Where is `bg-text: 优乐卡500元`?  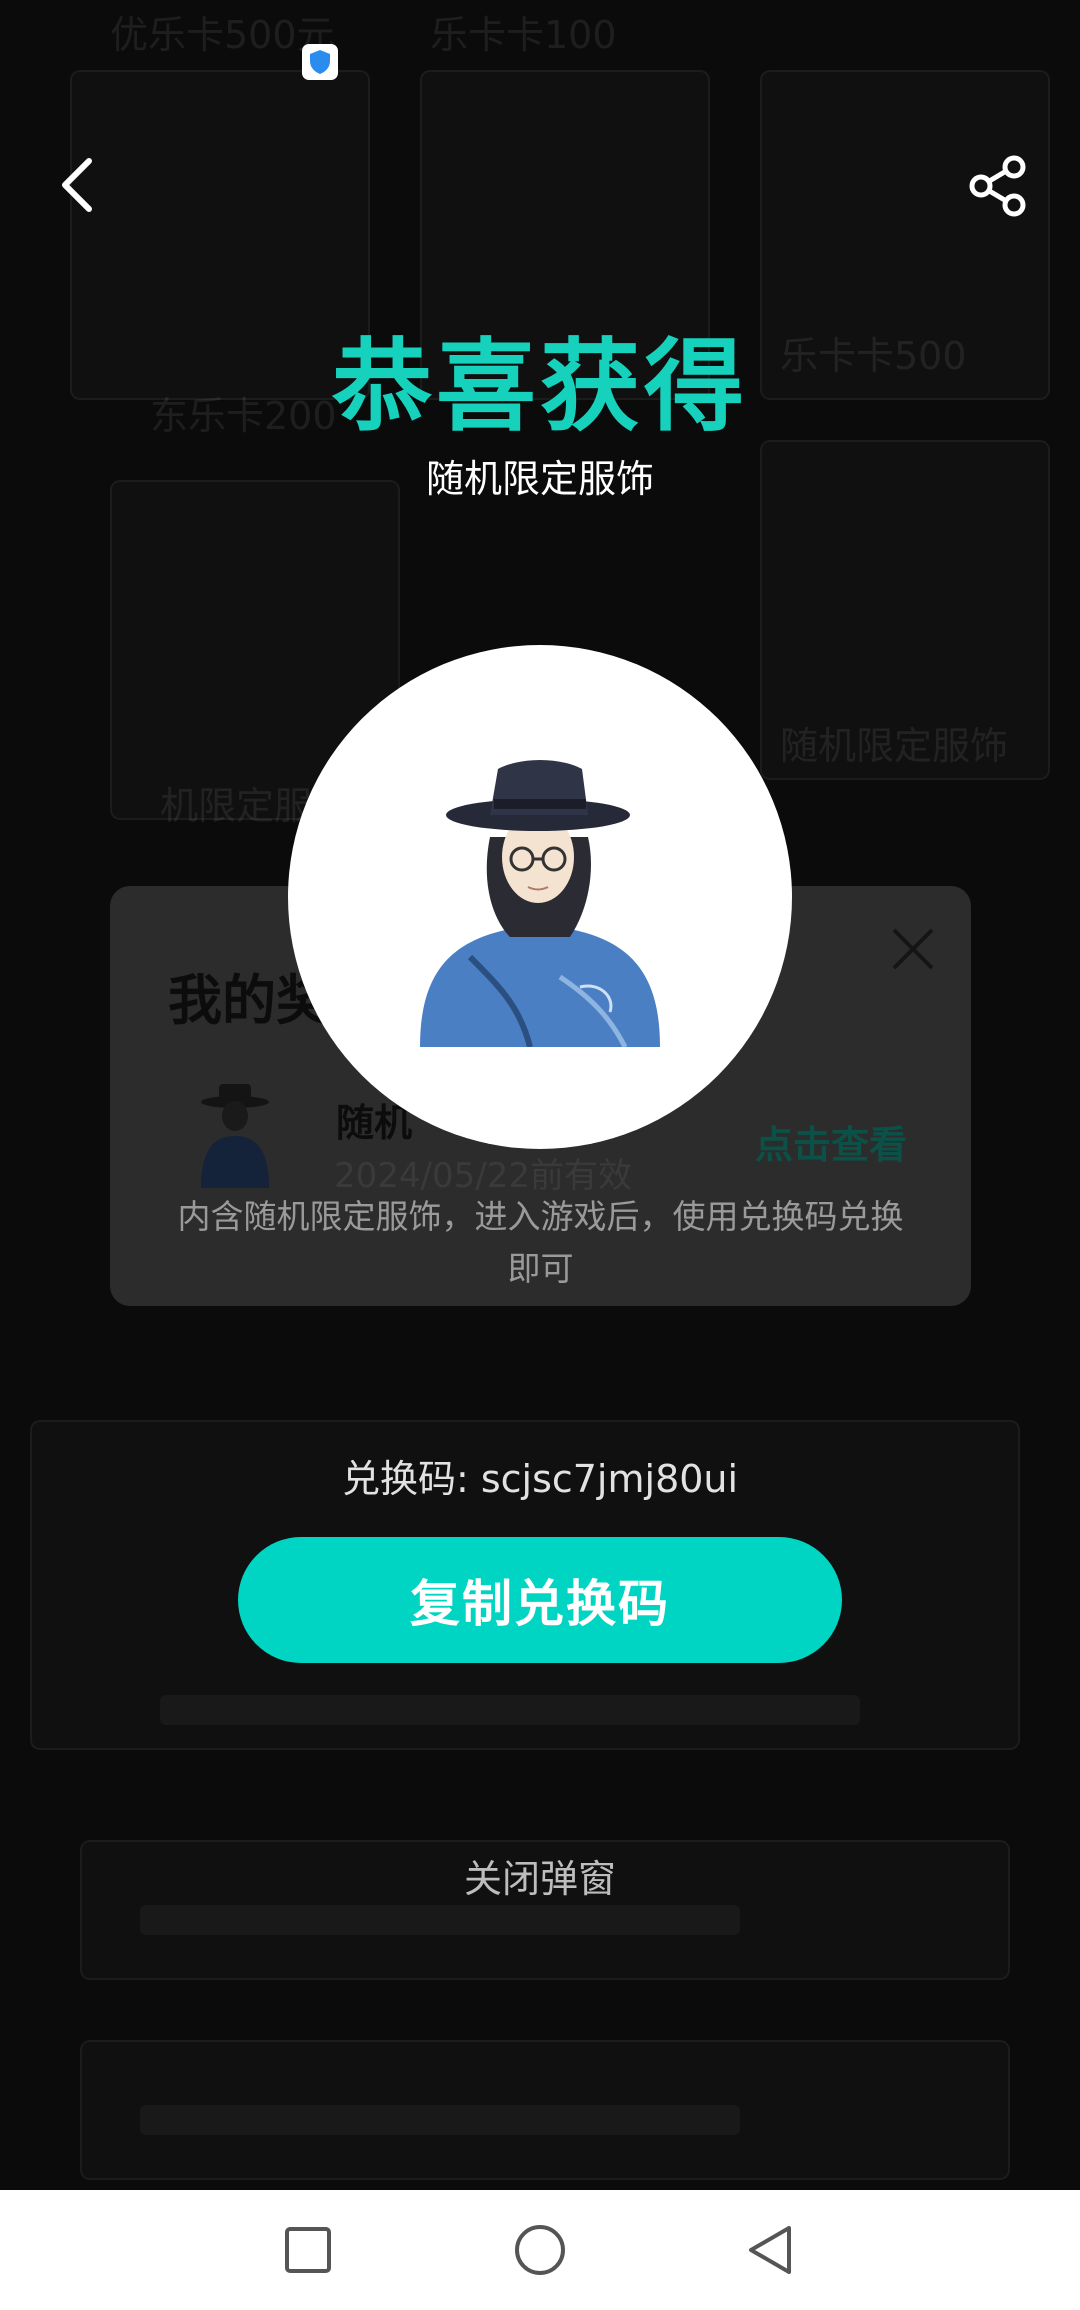
bg-text: 优乐卡500元 is located at coordinates (222, 35).